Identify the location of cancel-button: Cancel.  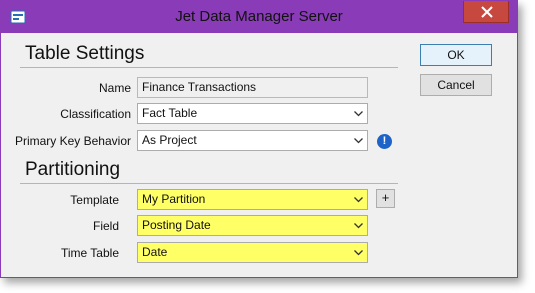
(456, 85).